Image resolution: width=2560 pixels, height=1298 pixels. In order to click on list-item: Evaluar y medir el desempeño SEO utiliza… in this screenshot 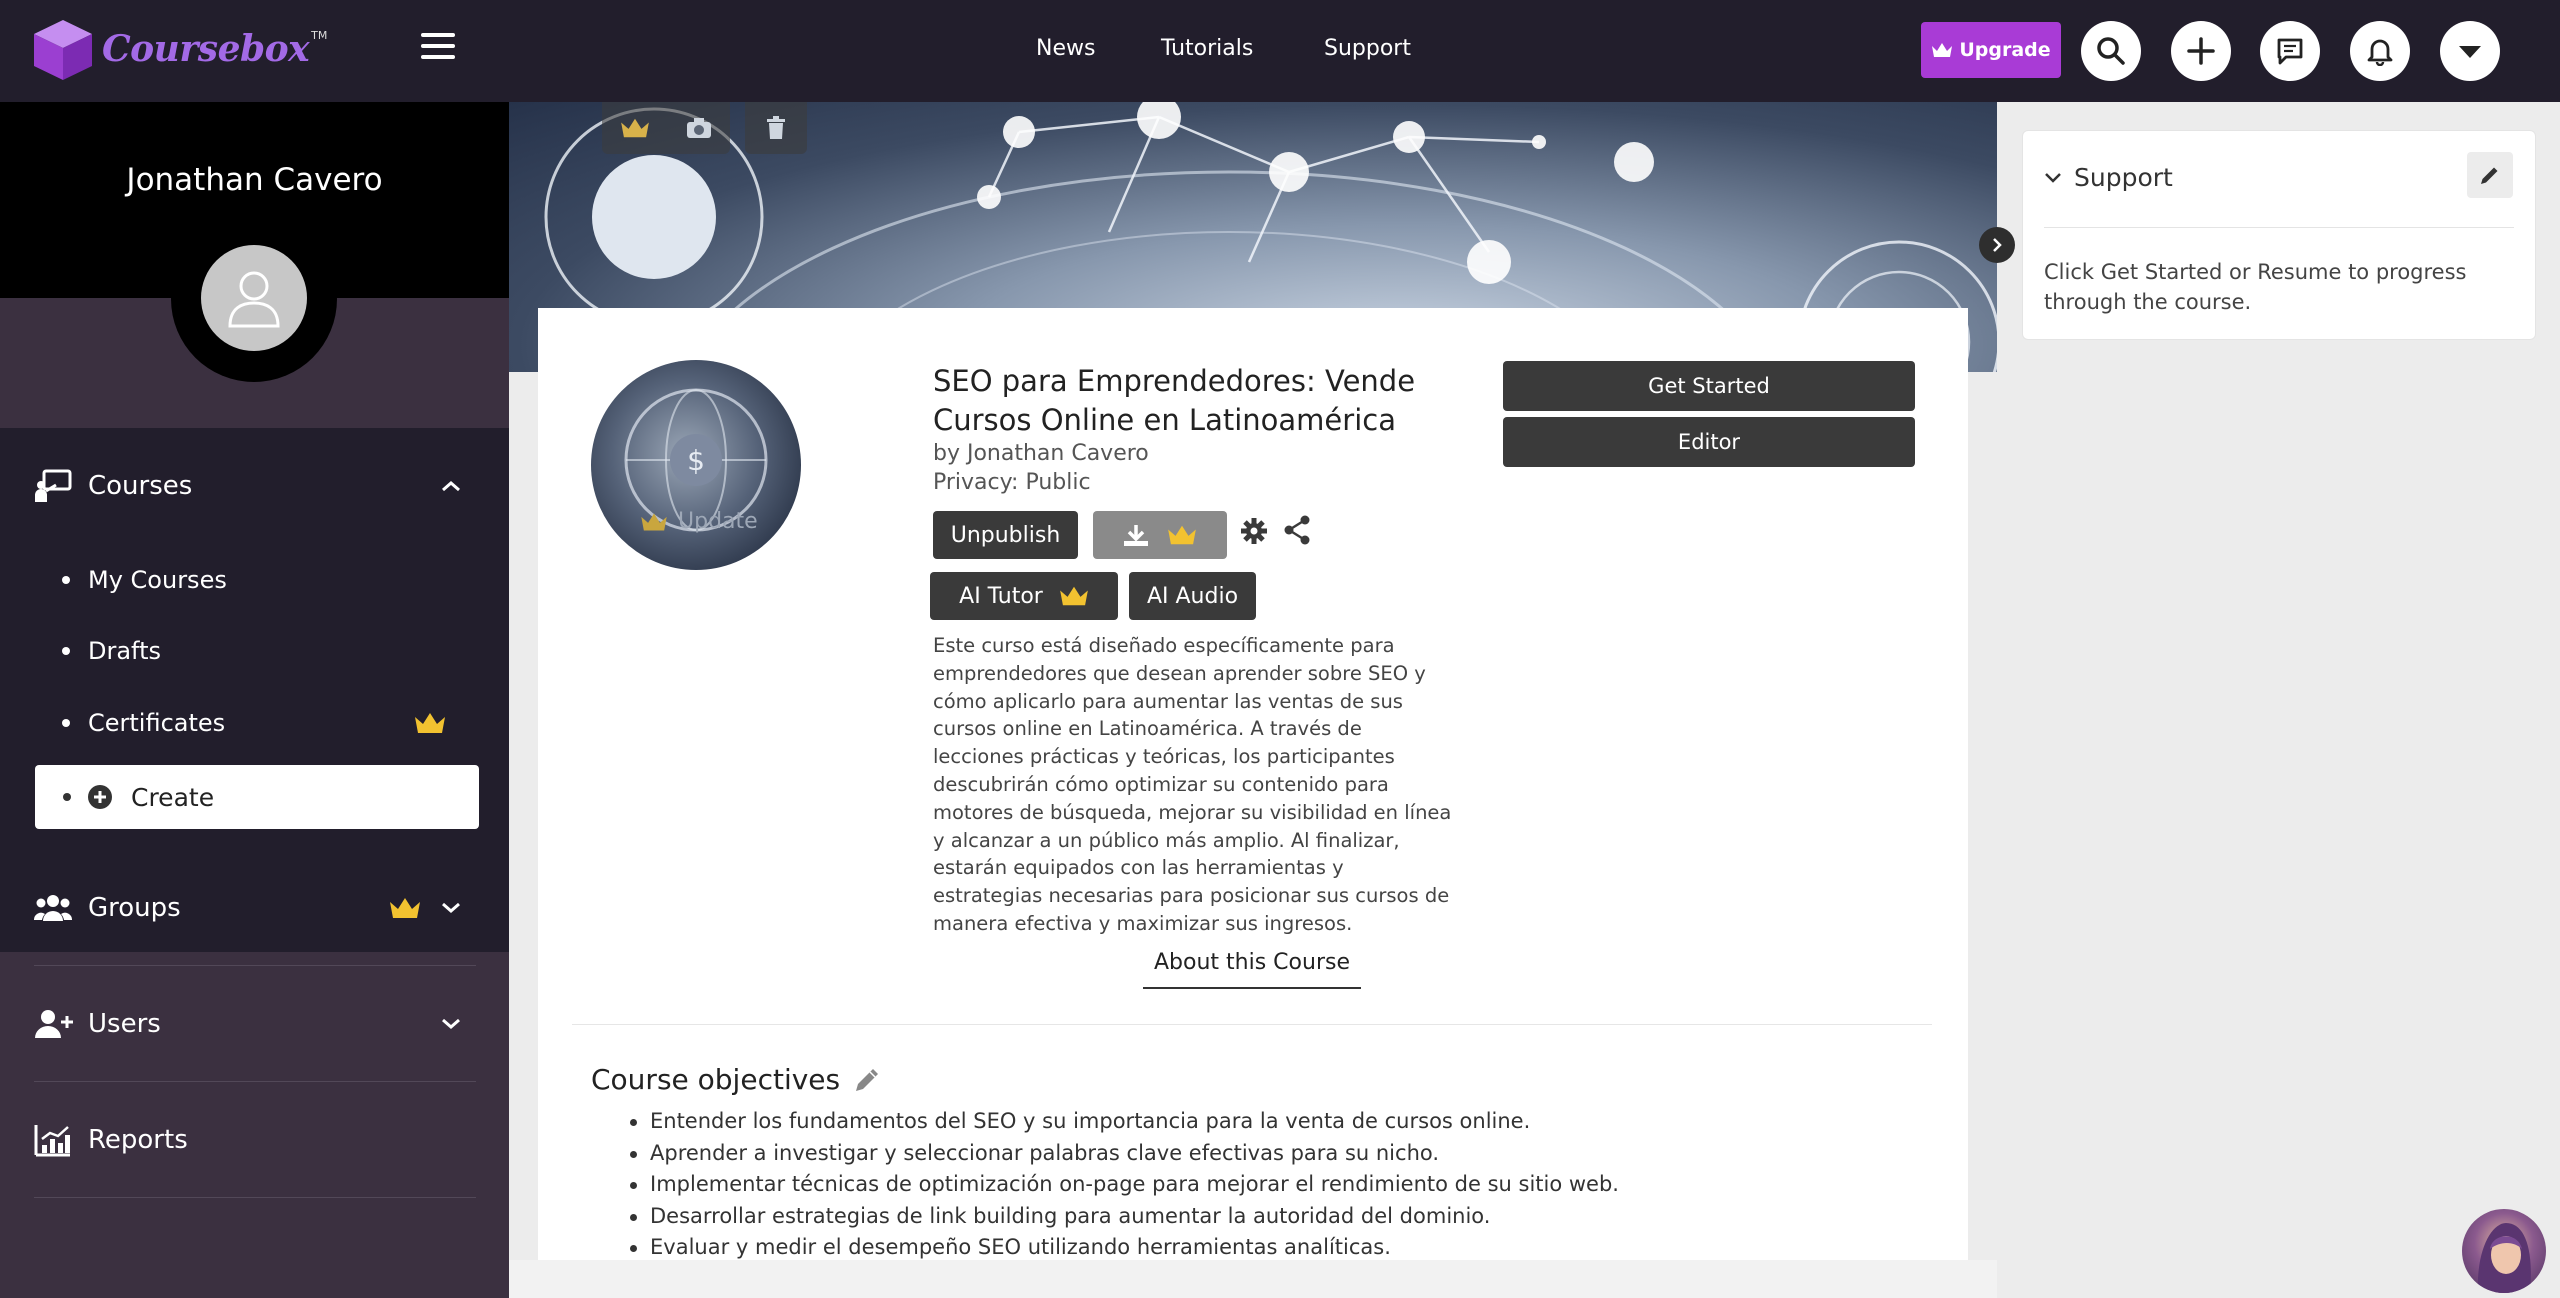, I will do `click(1124, 1248)`.